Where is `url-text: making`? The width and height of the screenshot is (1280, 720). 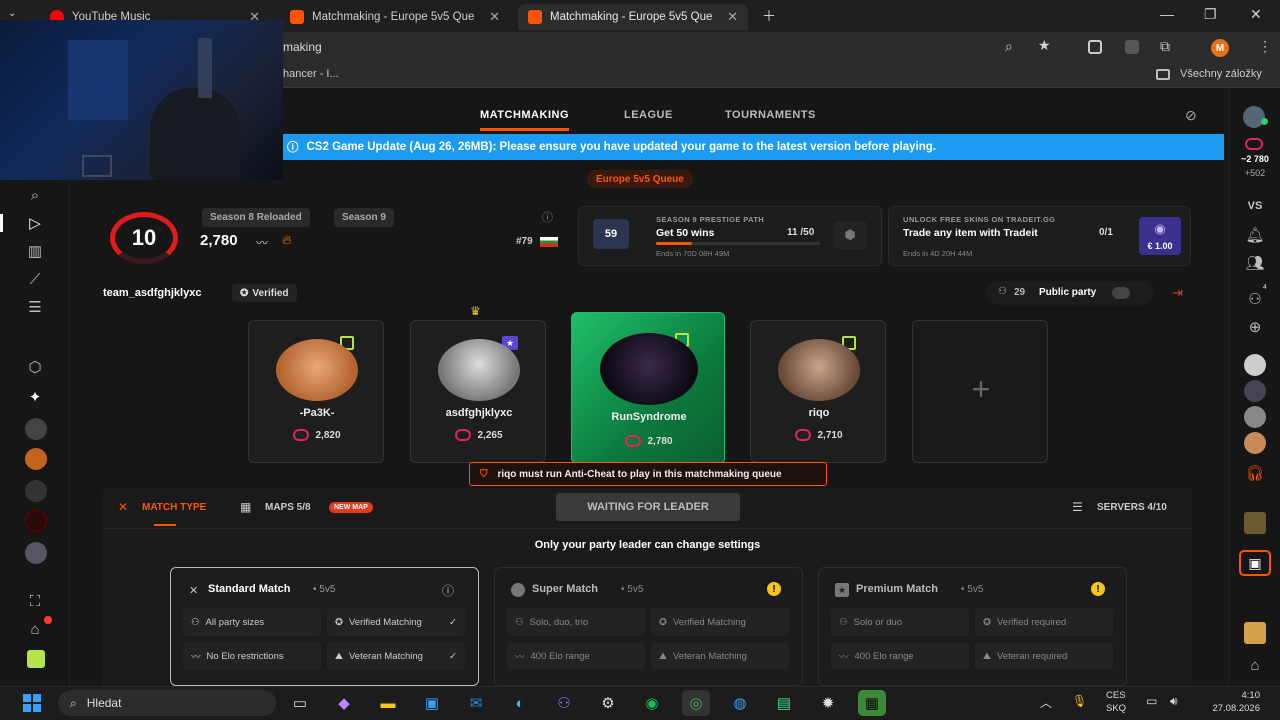
url-text: making is located at coordinates (302, 47).